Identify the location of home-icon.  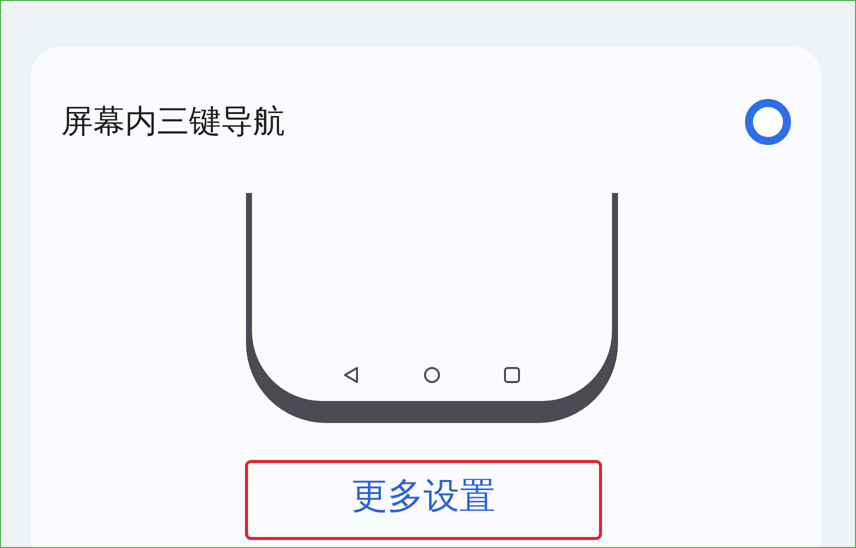
(432, 375).